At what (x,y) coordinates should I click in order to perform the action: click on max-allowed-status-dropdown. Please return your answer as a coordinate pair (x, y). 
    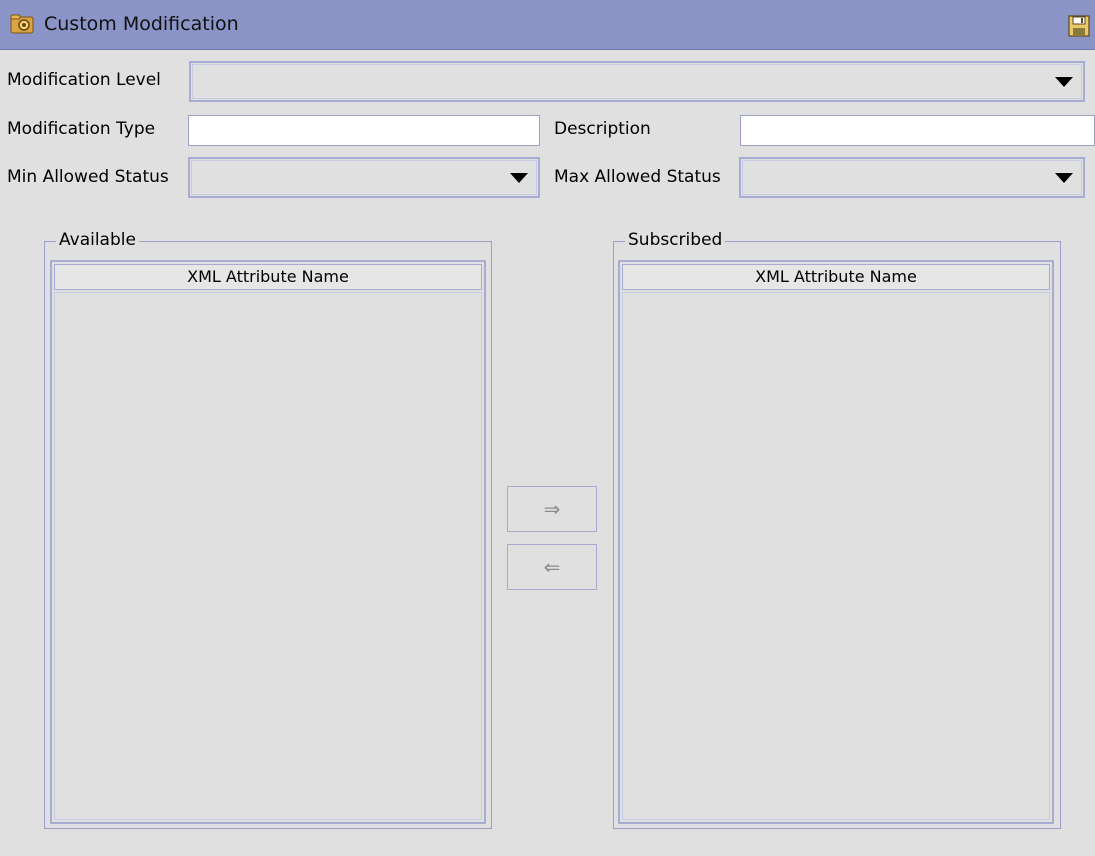
    Looking at the image, I should click on (912, 177).